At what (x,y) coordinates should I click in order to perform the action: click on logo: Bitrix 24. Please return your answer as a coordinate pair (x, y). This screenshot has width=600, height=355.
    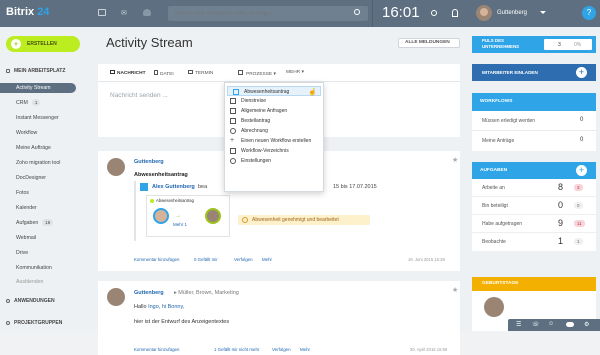
    Looking at the image, I should click on (27, 12).